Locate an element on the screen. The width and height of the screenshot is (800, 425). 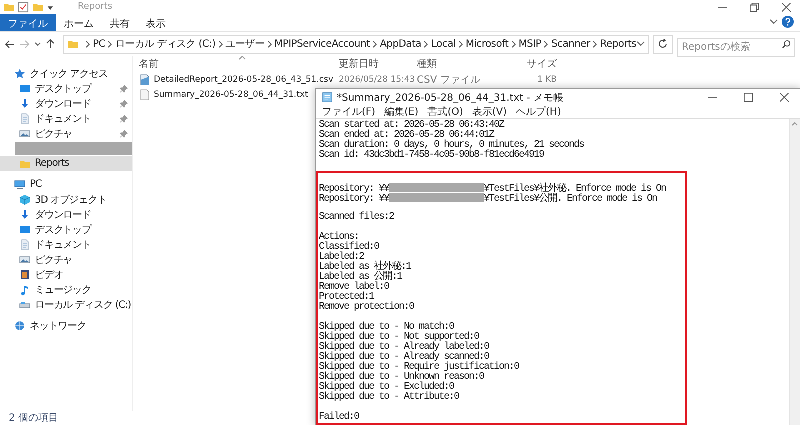
address-bar: PC ローカル ディスク (C:) ユーザー MPIPServiceAccount AppData Local Microsoft MSIP Scanner Reports is located at coordinates (356, 44).